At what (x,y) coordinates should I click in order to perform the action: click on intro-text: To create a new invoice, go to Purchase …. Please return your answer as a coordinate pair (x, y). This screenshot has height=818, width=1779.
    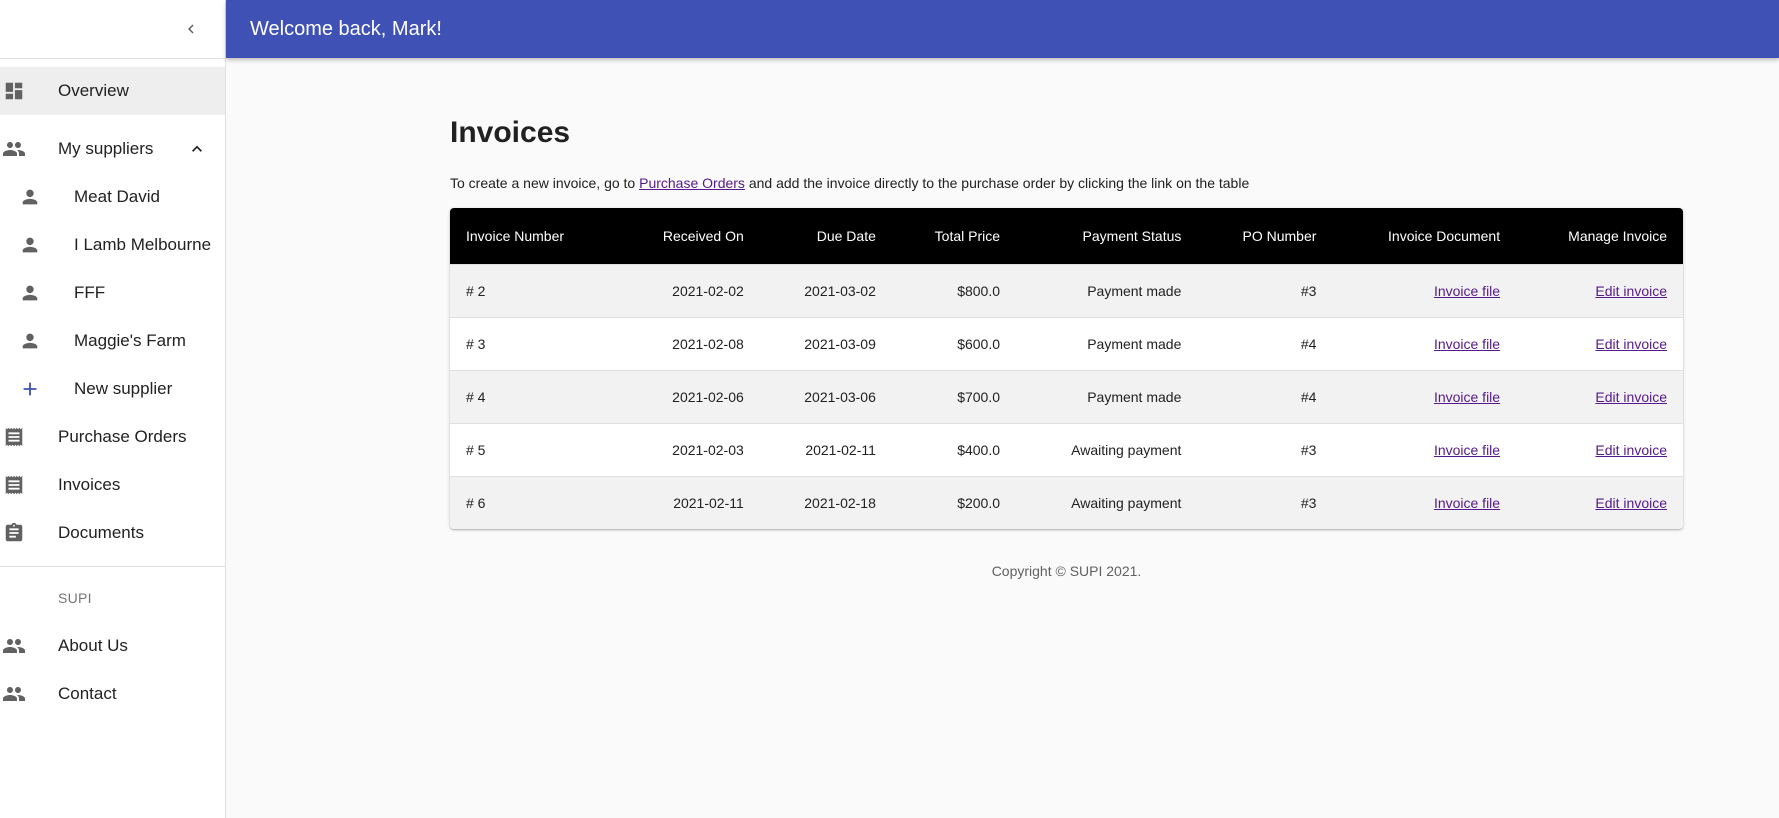
    Looking at the image, I should click on (1066, 185).